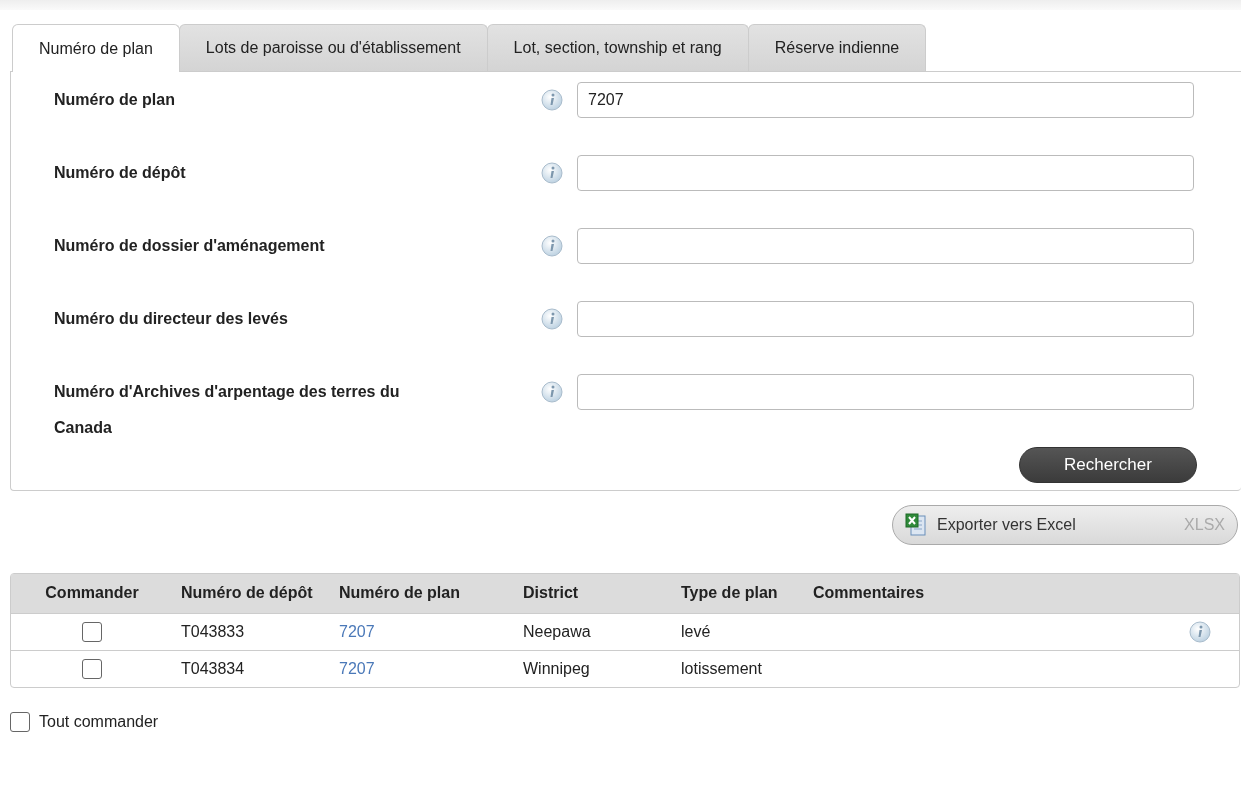  Describe the element at coordinates (696, 631) in the screenshot. I see `table-cell: levé` at that location.